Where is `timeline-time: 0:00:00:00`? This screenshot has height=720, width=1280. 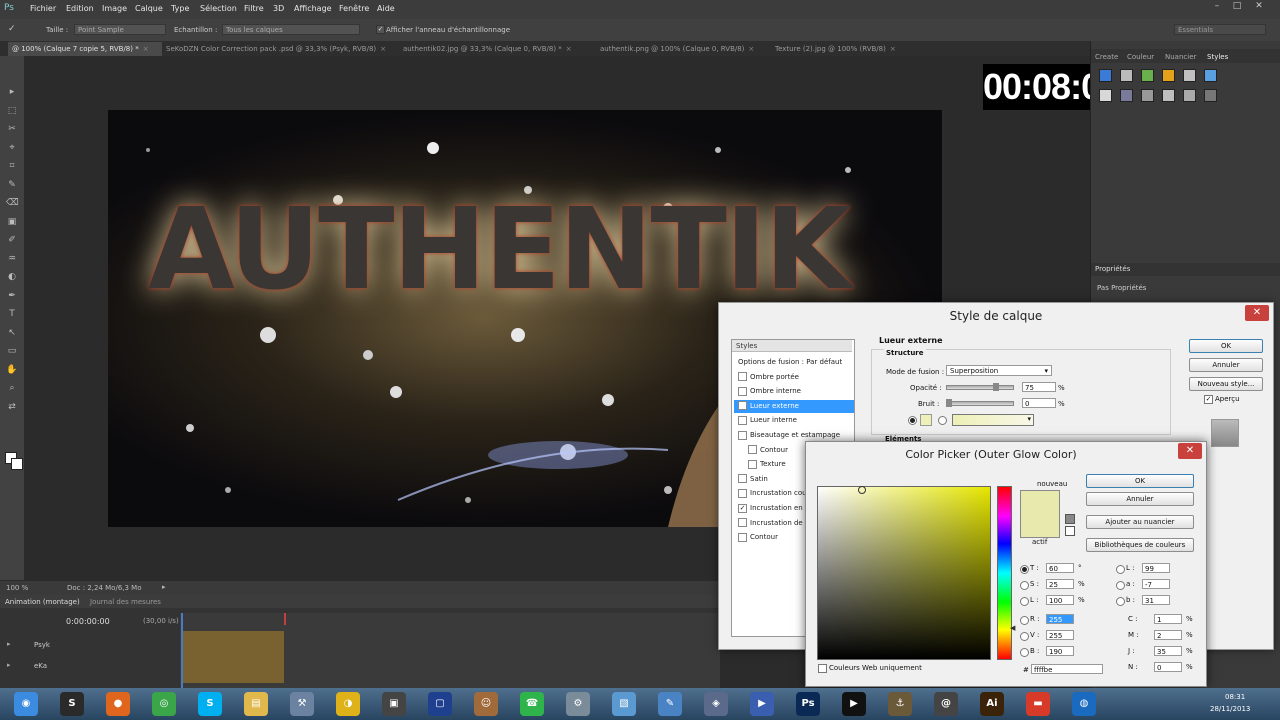
timeline-time: 0:00:00:00 is located at coordinates (88, 621).